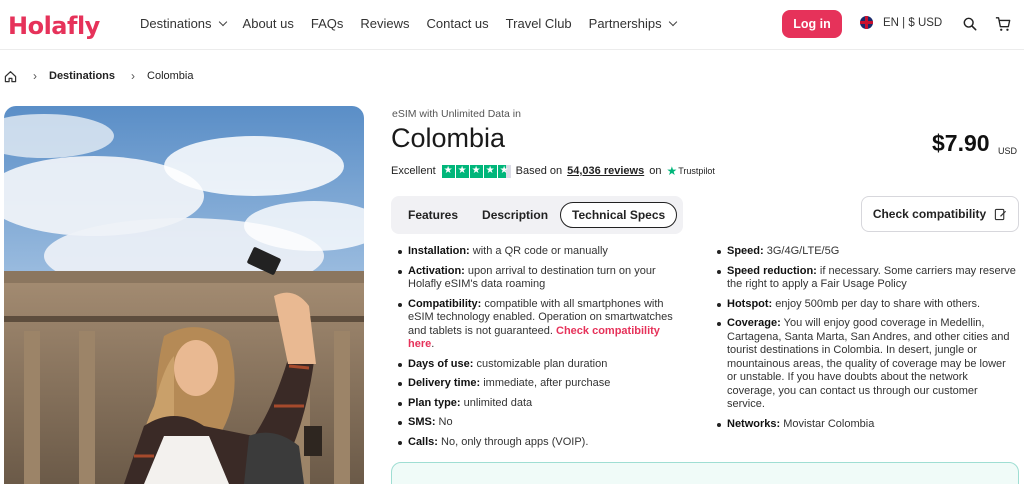 This screenshot has height=484, width=1024. I want to click on trustpilot-star-icon: ★, so click(672, 171).